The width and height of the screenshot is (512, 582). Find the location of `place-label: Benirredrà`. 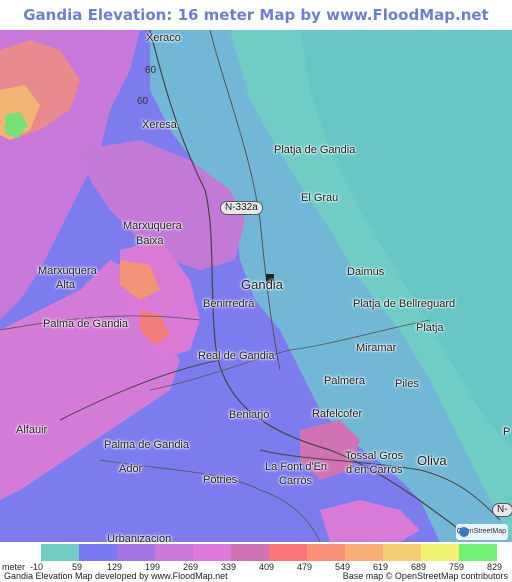

place-label: Benirredrà is located at coordinates (229, 304).